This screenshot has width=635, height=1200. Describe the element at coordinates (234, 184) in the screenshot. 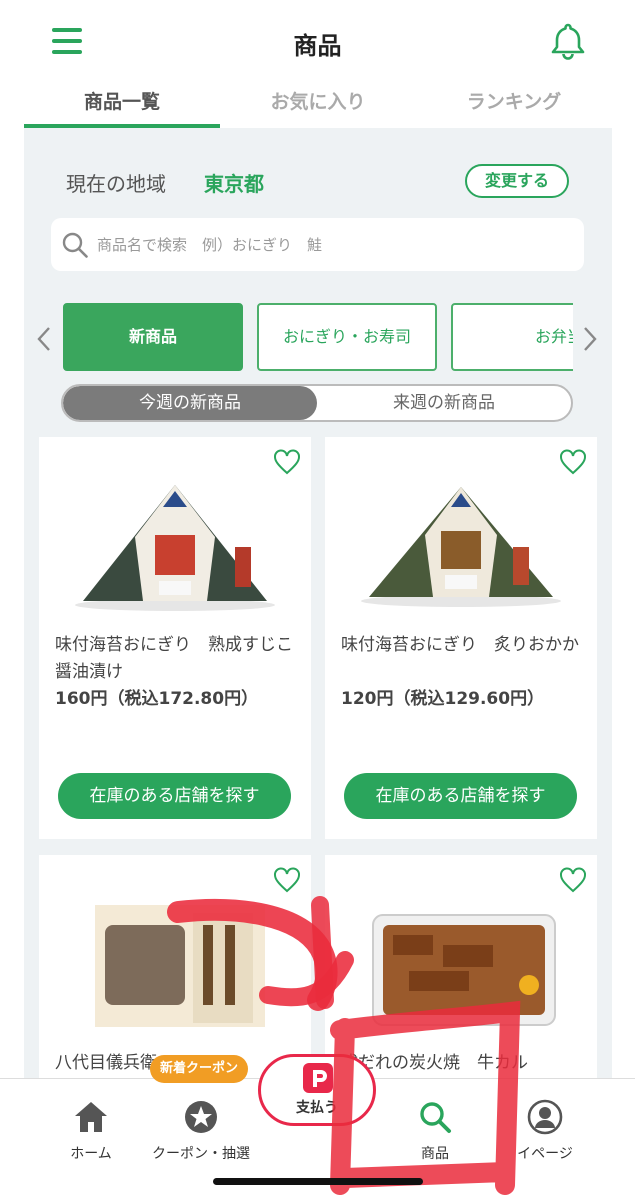

I see `region-value: 東京都` at that location.